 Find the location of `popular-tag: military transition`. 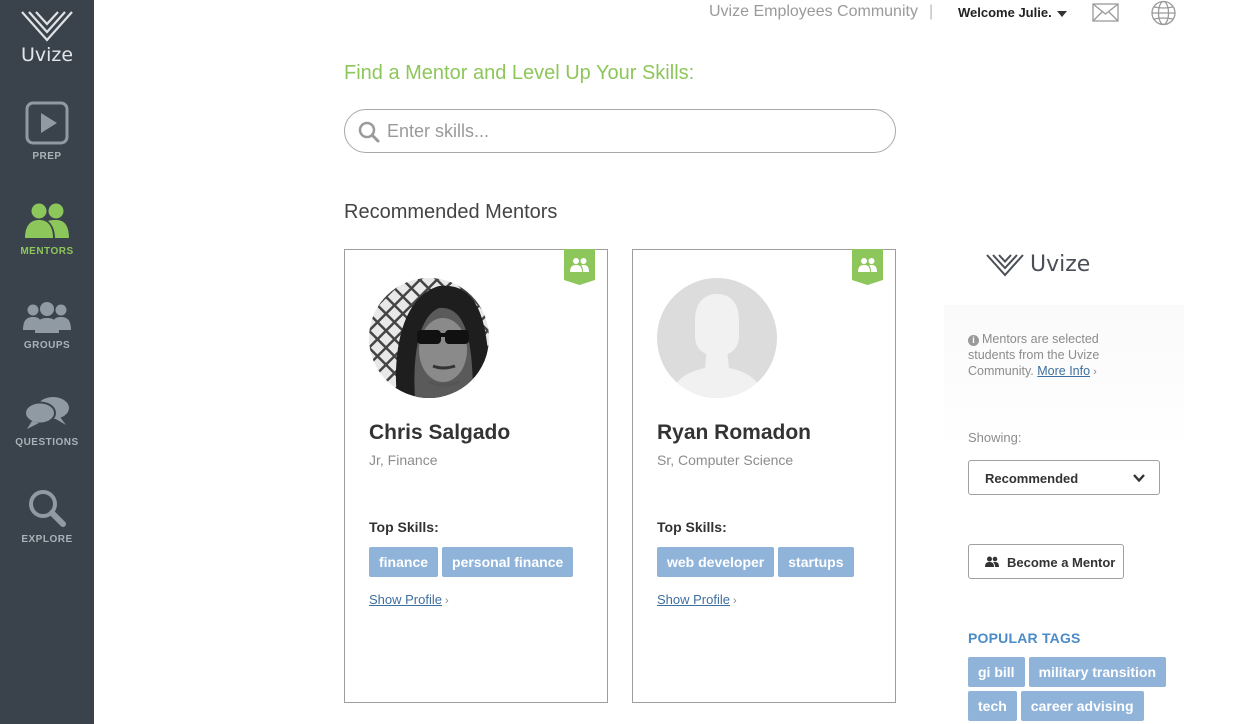

popular-tag: military transition is located at coordinates (1097, 672).